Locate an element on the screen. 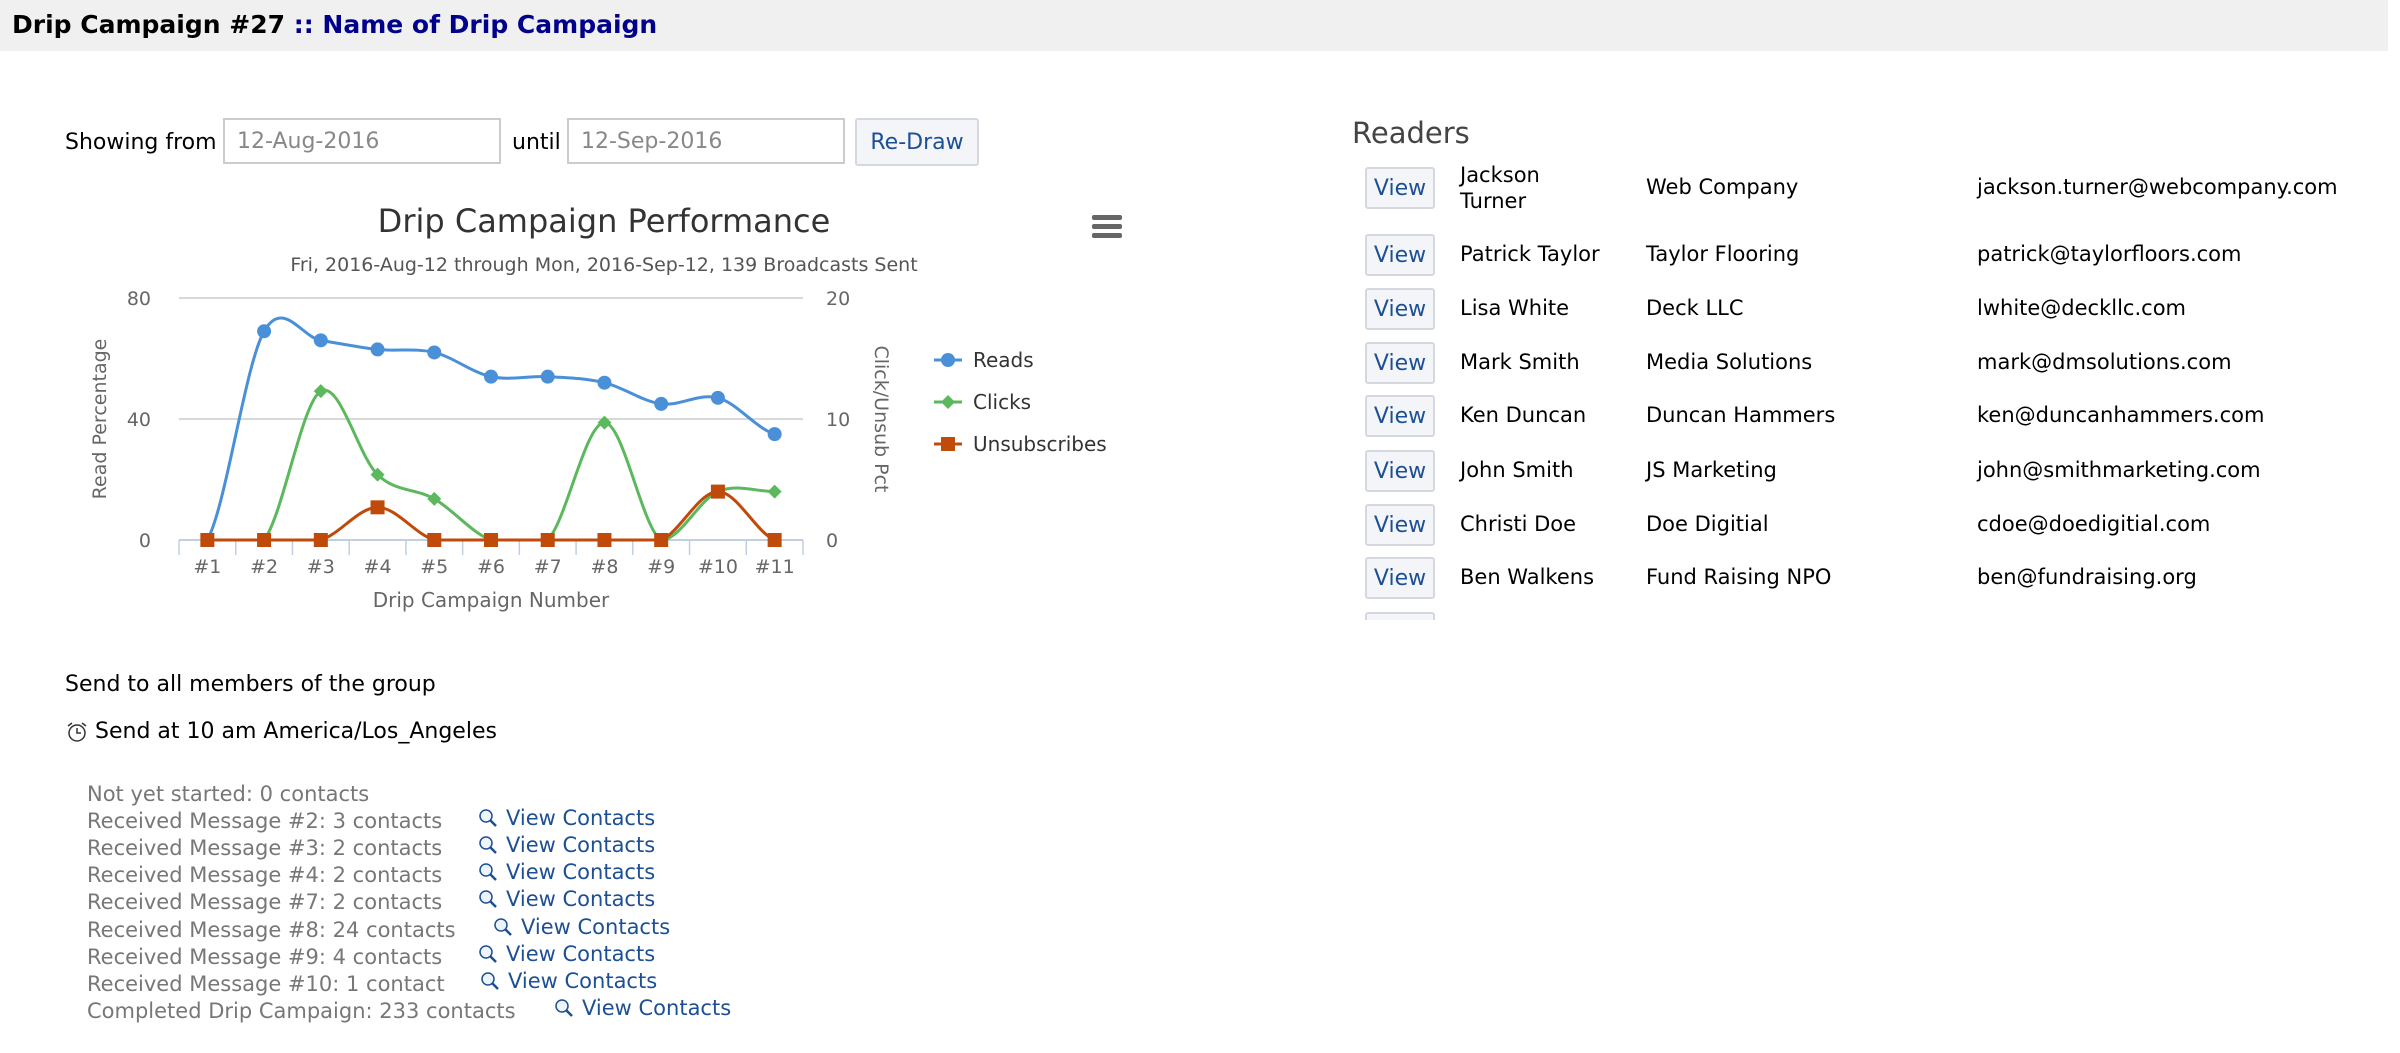 This screenshot has height=1053, width=2400. x-tick-label: #1 is located at coordinates (207, 567).